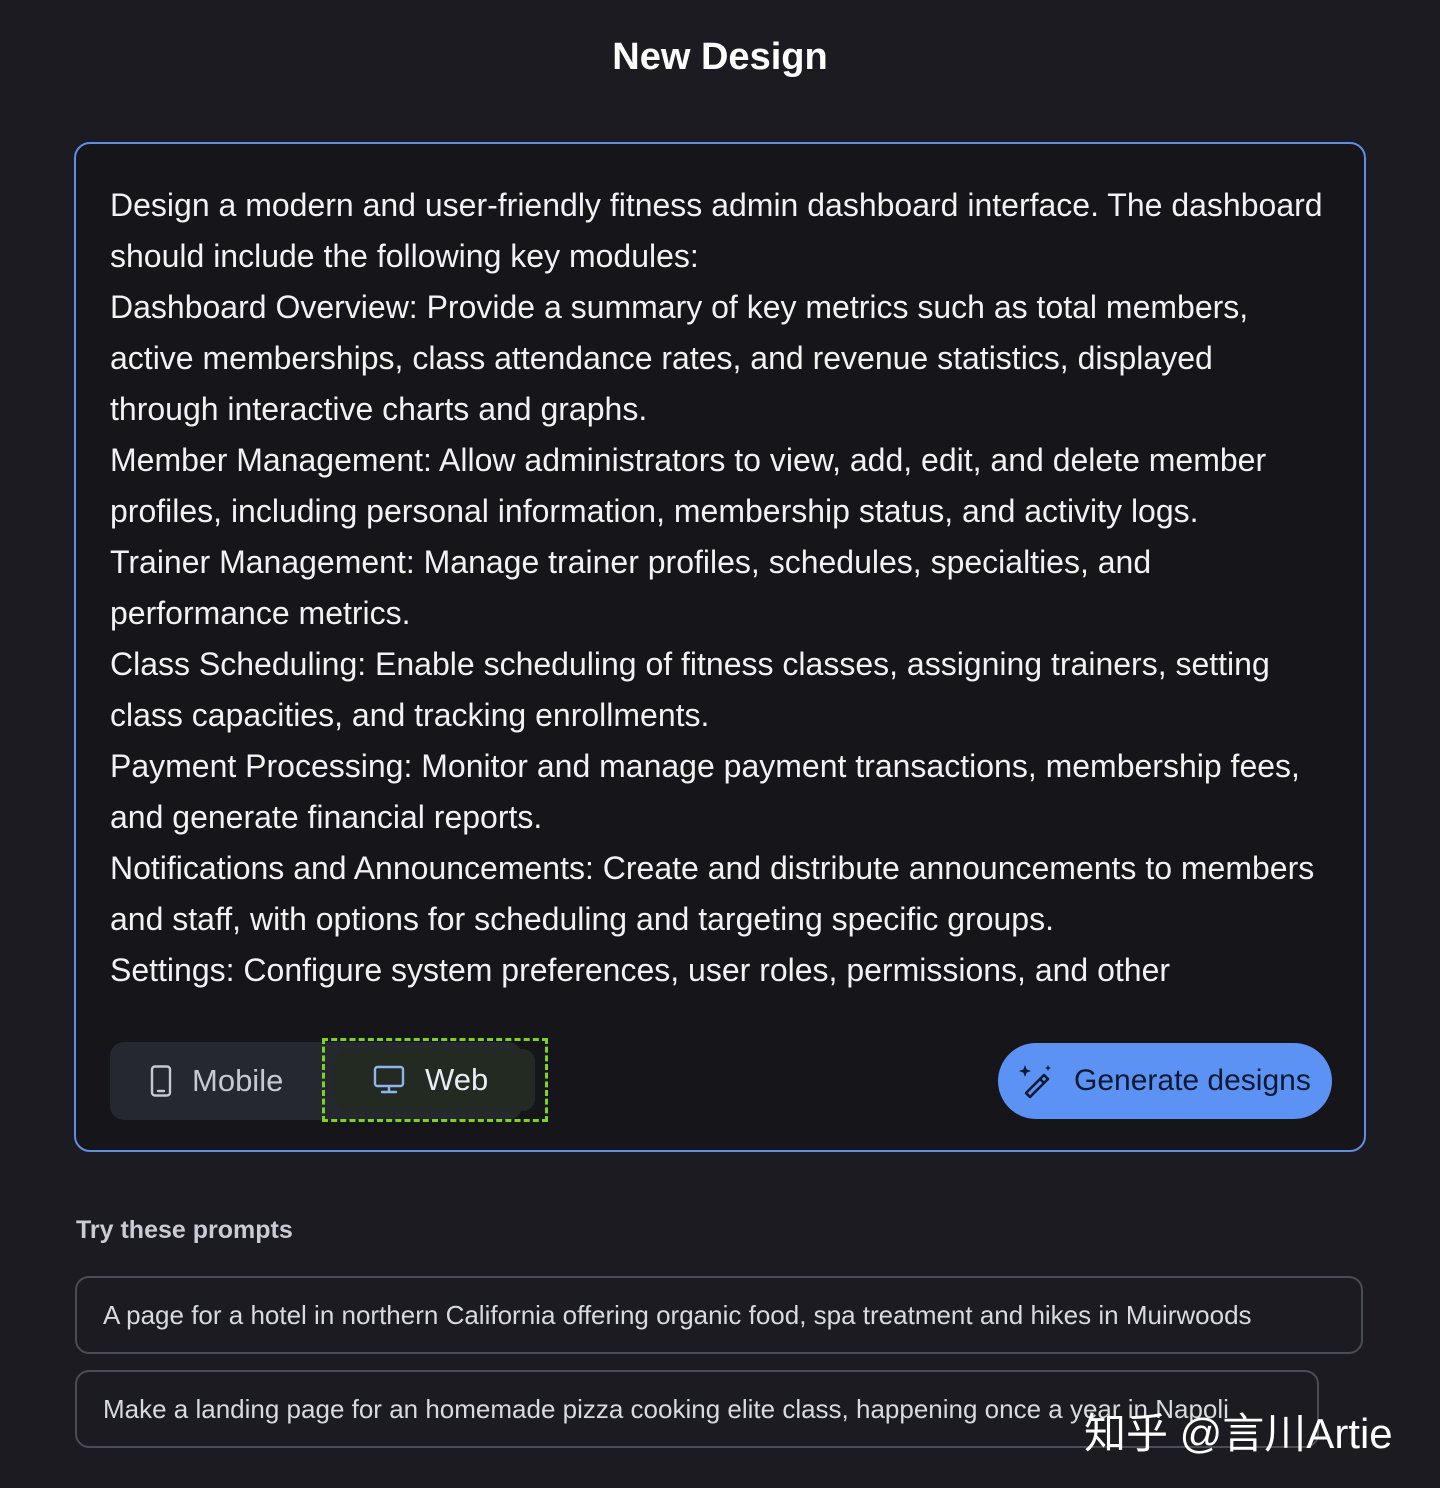  I want to click on magic-wand-icon, so click(1035, 1082).